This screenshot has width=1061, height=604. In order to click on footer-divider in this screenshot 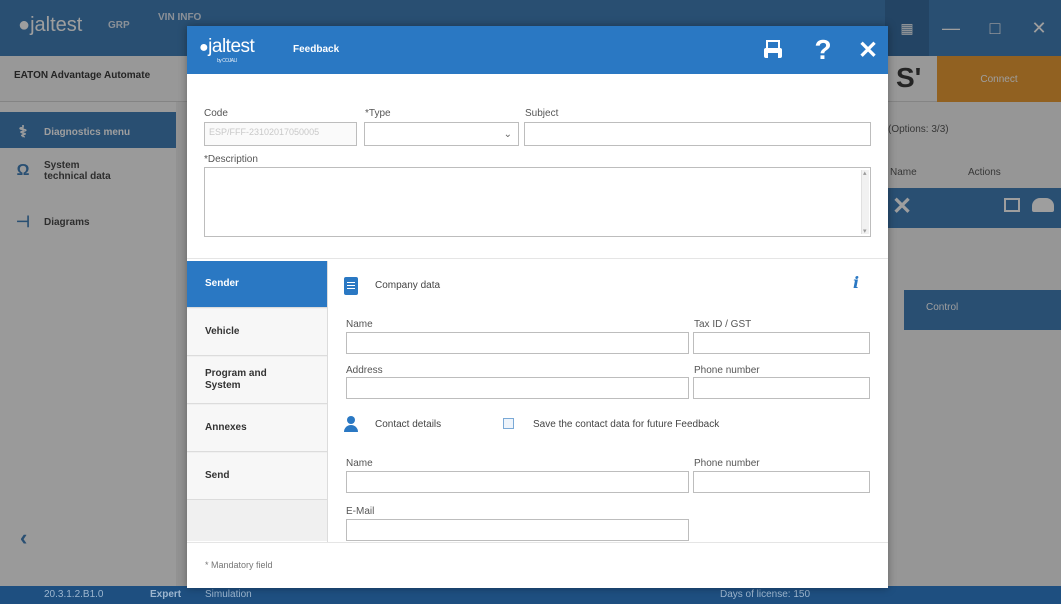, I will do `click(537, 542)`.